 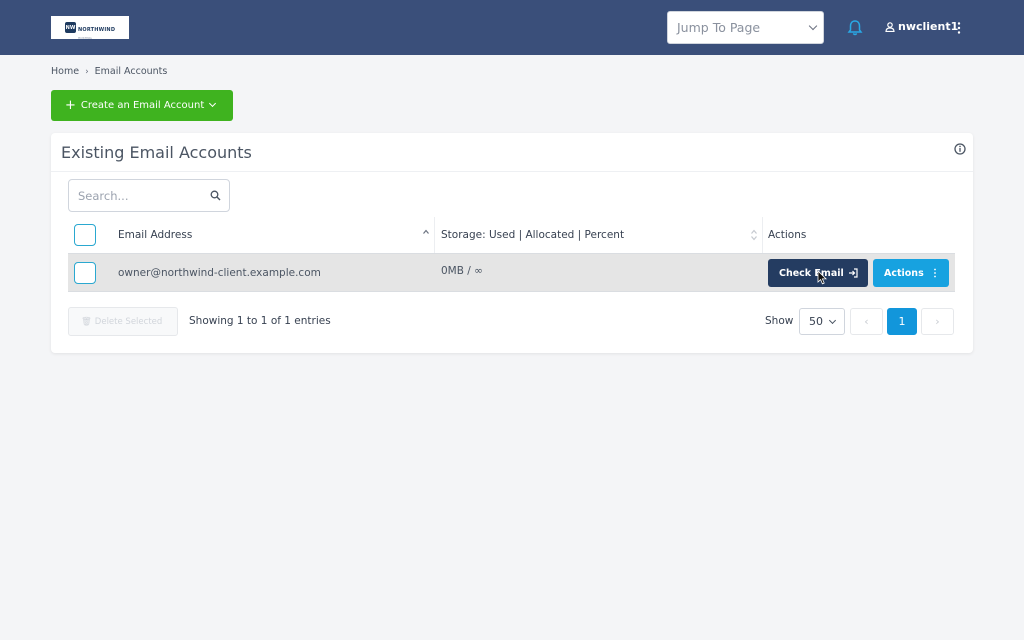 What do you see at coordinates (128, 321) in the screenshot?
I see `delete-selected-label: Delete Selected` at bounding box center [128, 321].